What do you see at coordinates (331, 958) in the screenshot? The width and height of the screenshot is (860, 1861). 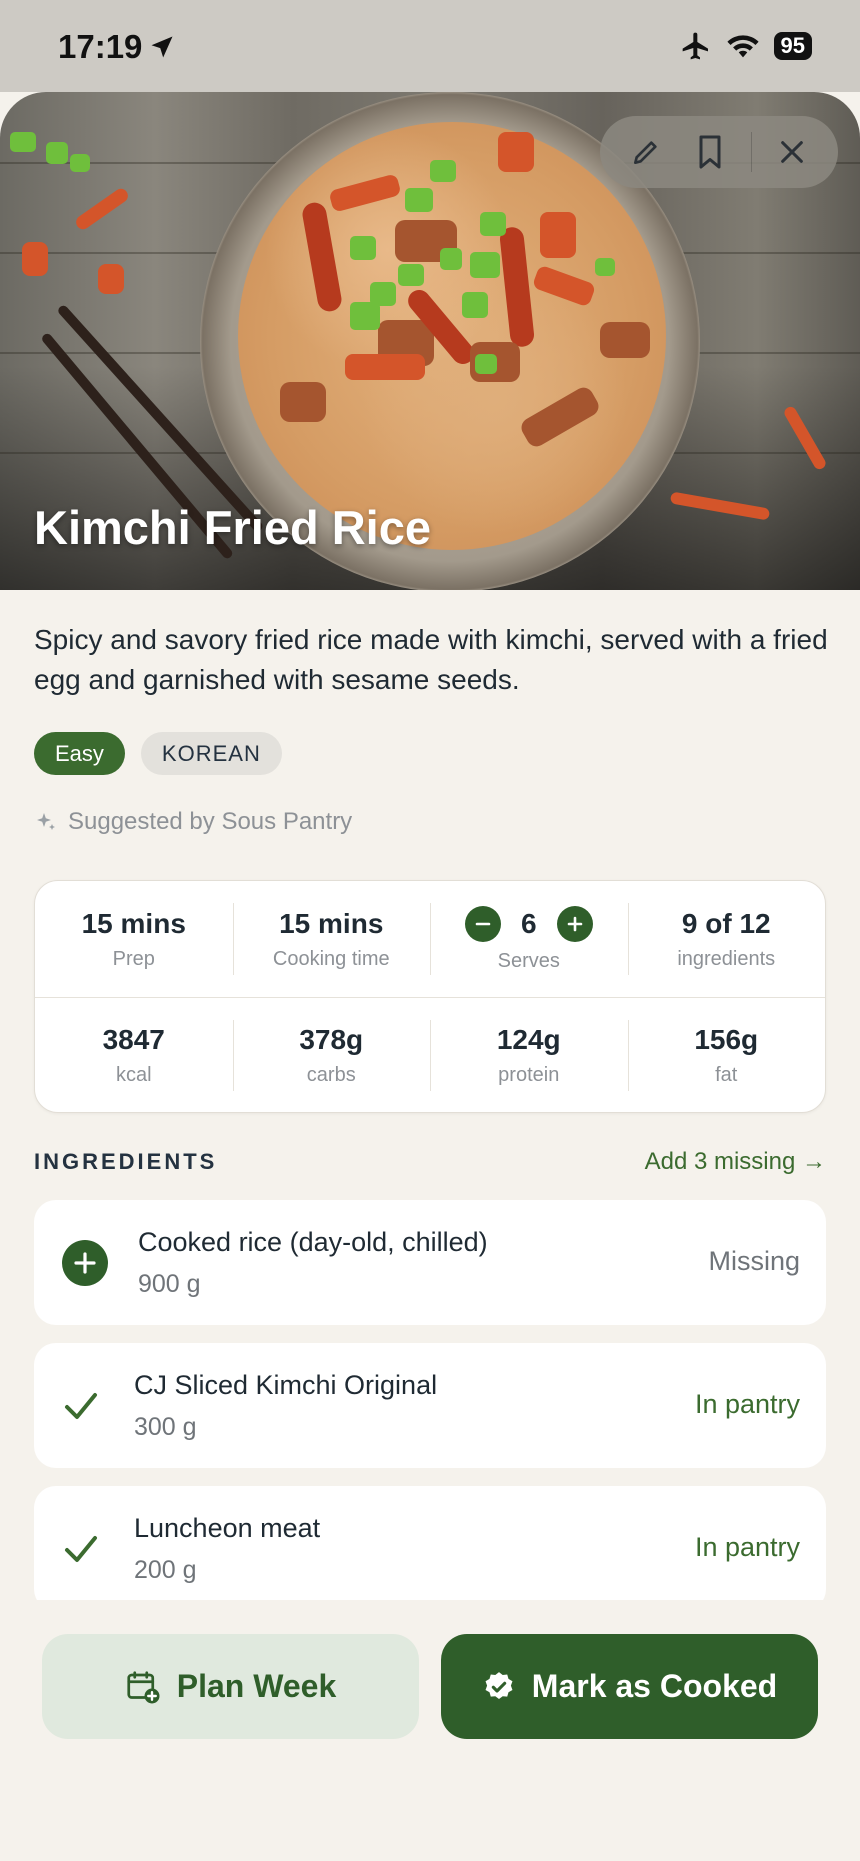 I see `cooking-time-label: Cooking time` at bounding box center [331, 958].